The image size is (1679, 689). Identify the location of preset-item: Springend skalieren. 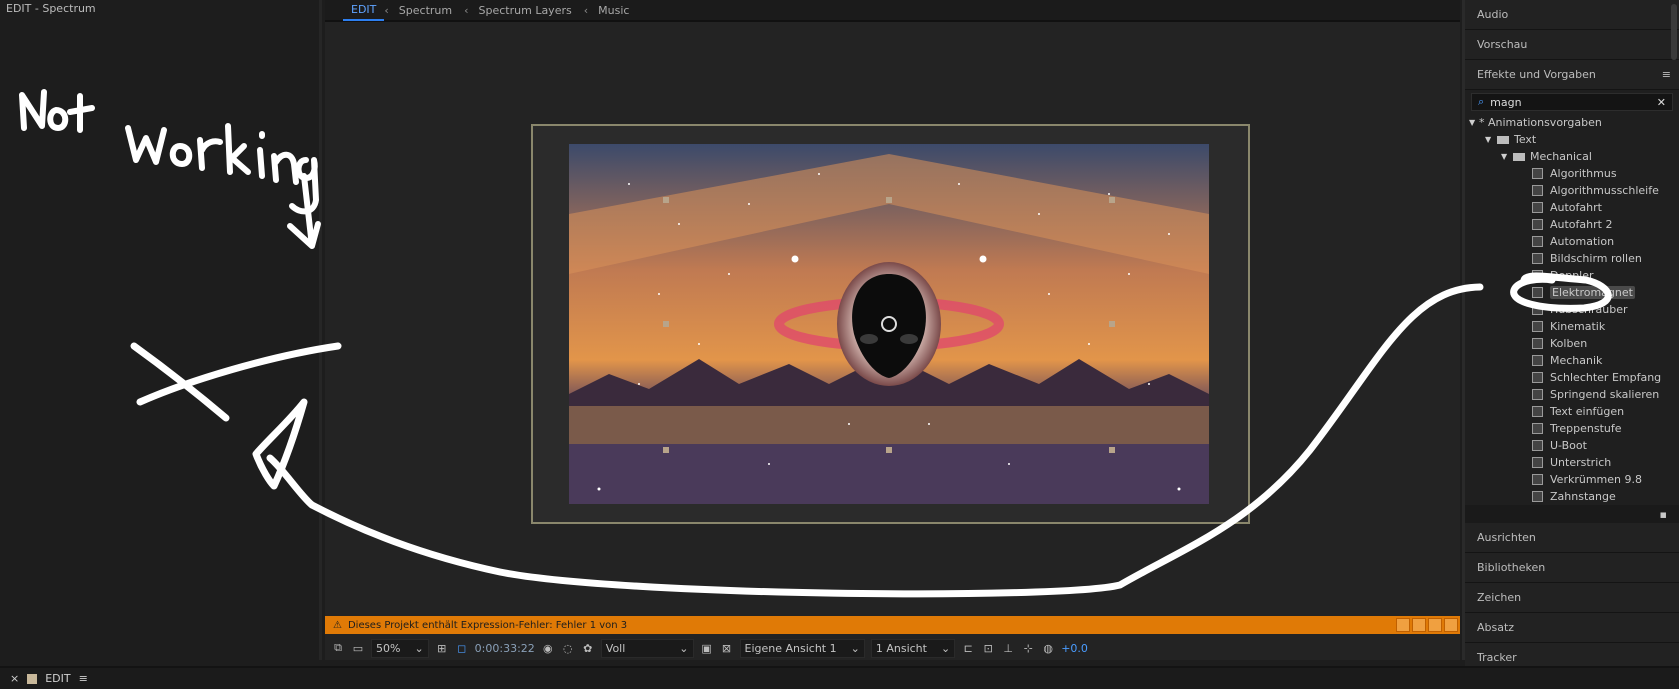
(1572, 394).